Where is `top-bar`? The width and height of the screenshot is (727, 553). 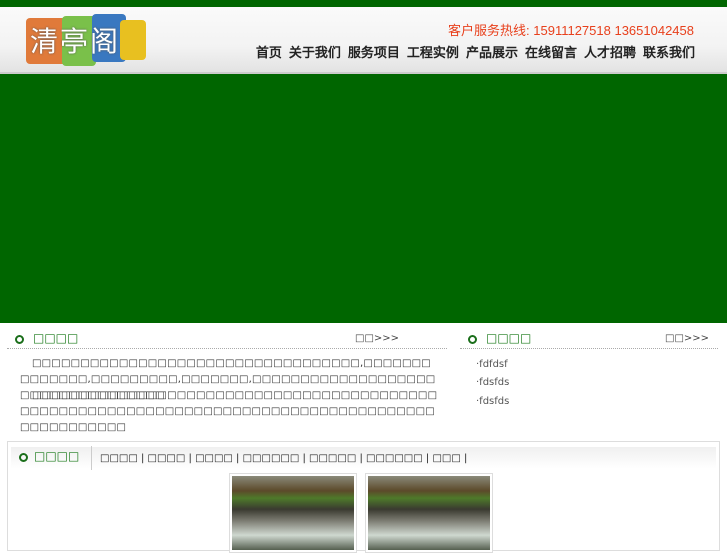
top-bar is located at coordinates (363, 3).